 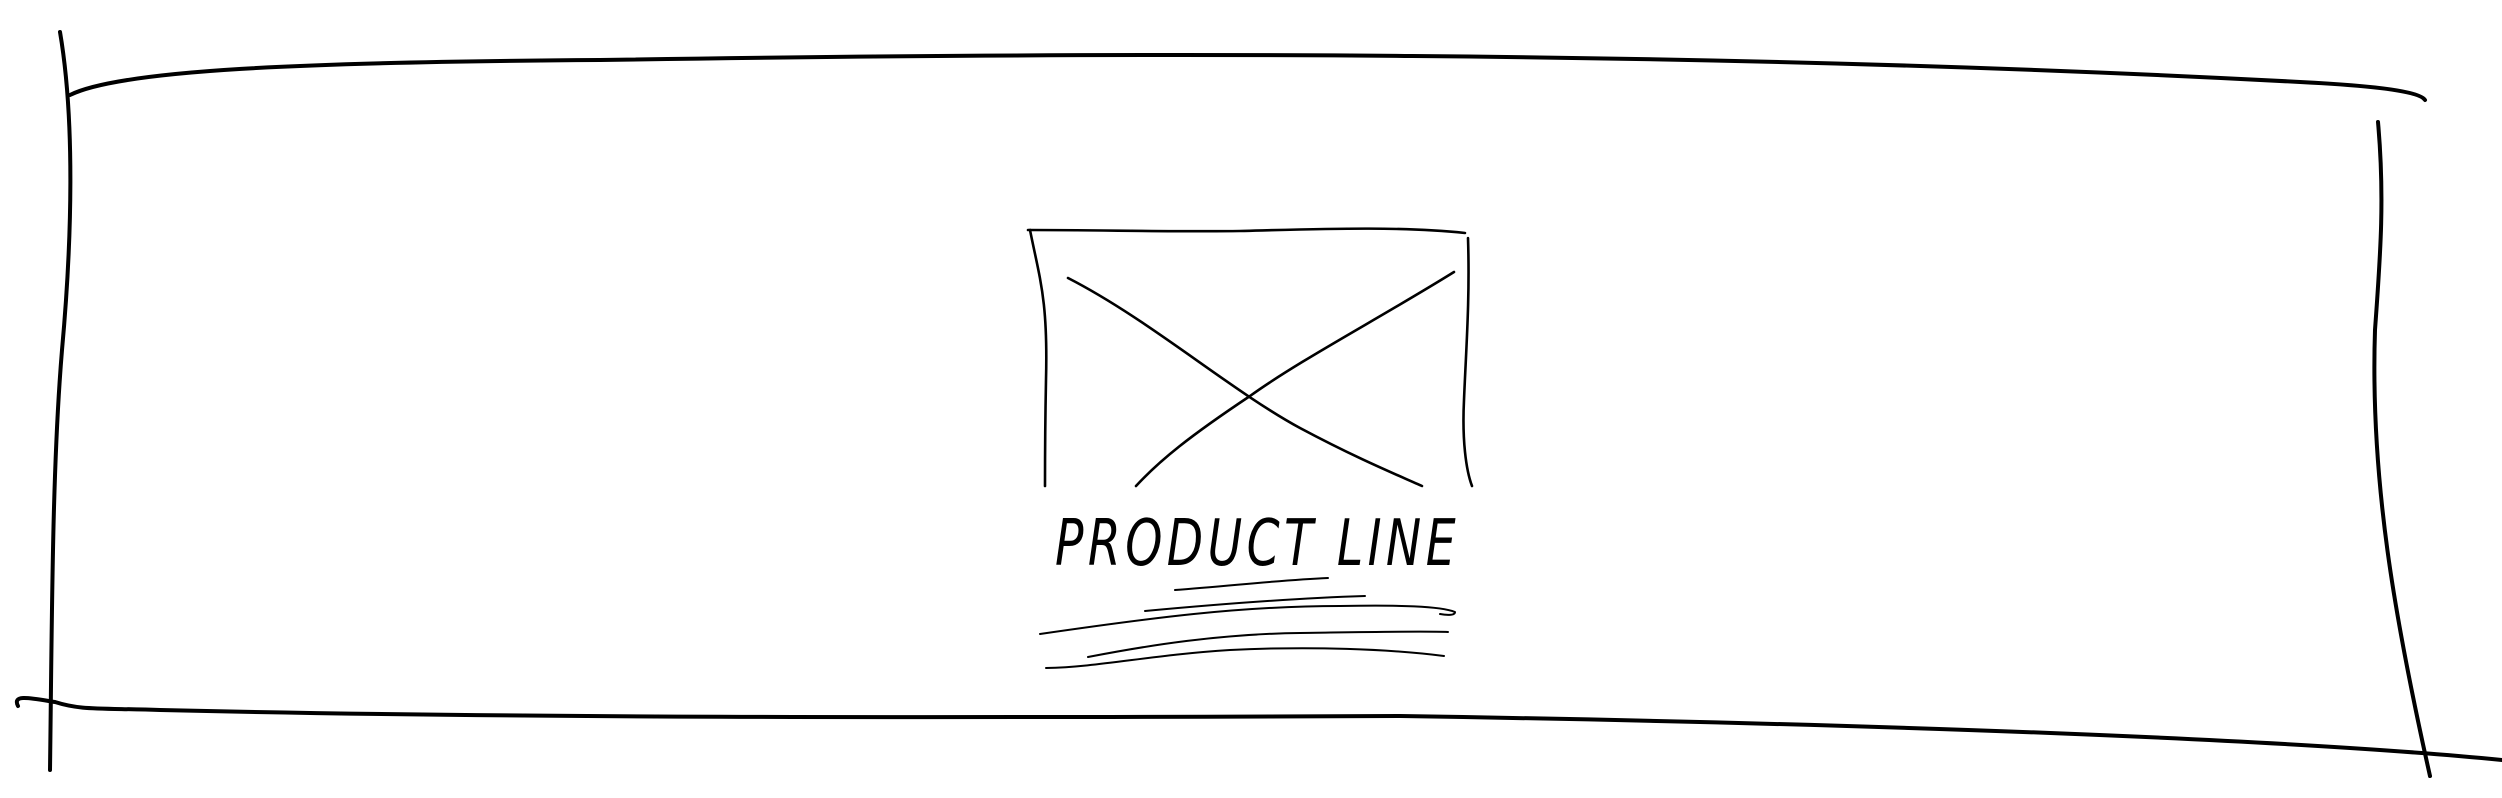 What do you see at coordinates (1038, 358) in the screenshot?
I see `image-placeholder-left` at bounding box center [1038, 358].